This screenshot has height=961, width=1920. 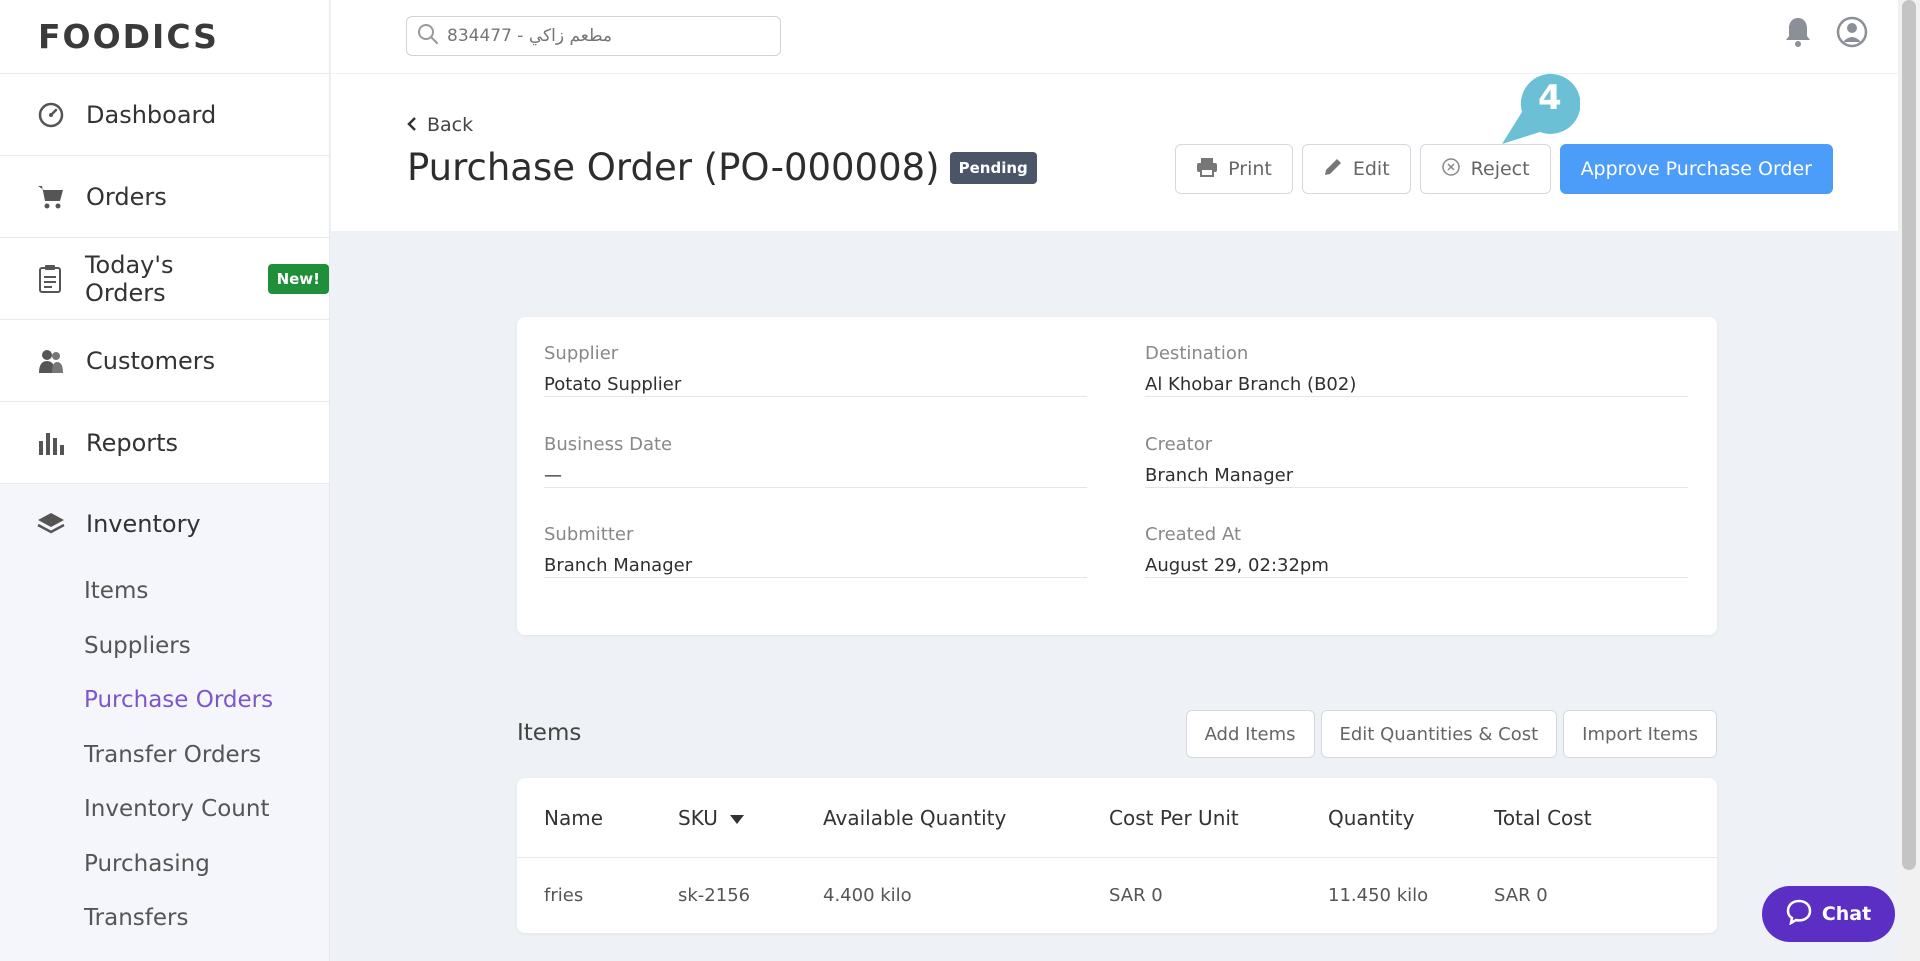 What do you see at coordinates (1416, 551) in the screenshot?
I see `created-at-field: Created At August 29, 02:32pm` at bounding box center [1416, 551].